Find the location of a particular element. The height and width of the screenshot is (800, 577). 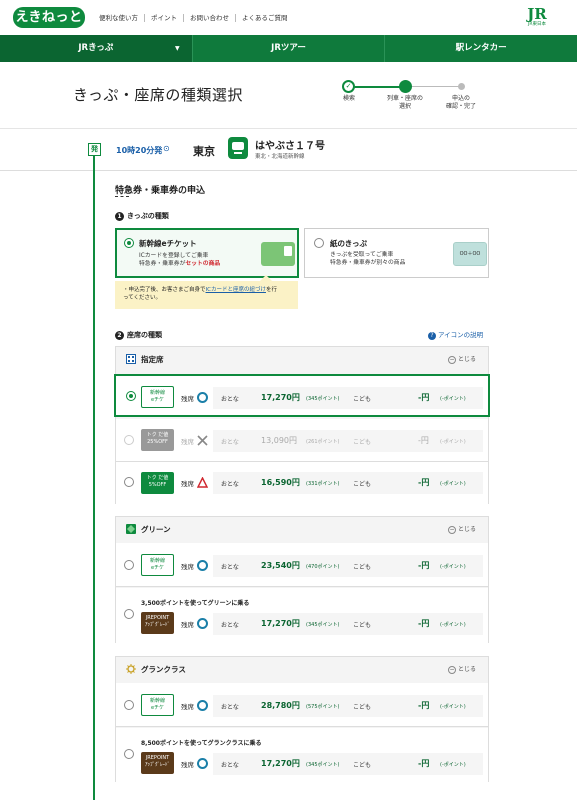

nav-jr-tour: JRツアー is located at coordinates (289, 48).